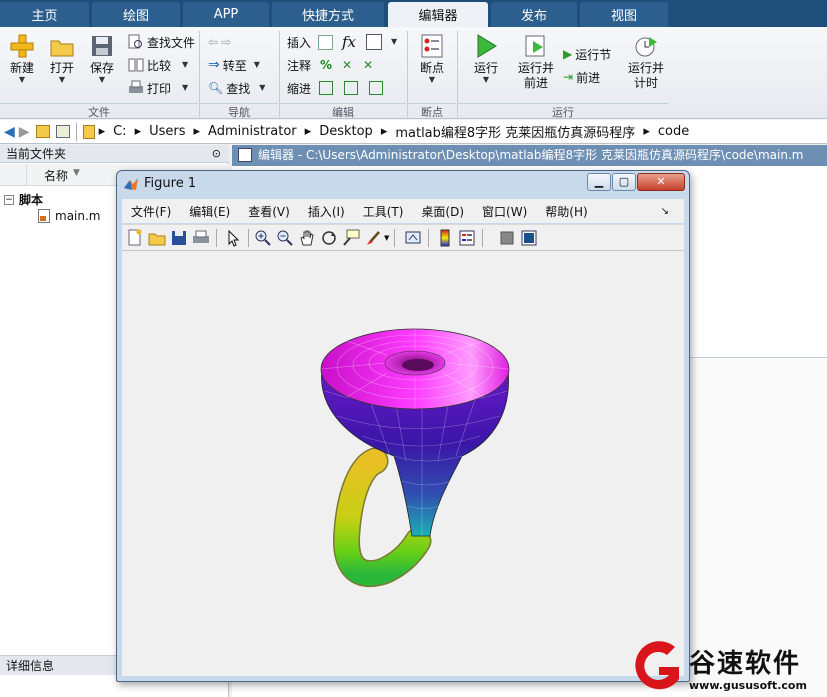  I want to click on figure-title-bar: Figure 1 ▁ ▢ ✕, so click(403, 184).